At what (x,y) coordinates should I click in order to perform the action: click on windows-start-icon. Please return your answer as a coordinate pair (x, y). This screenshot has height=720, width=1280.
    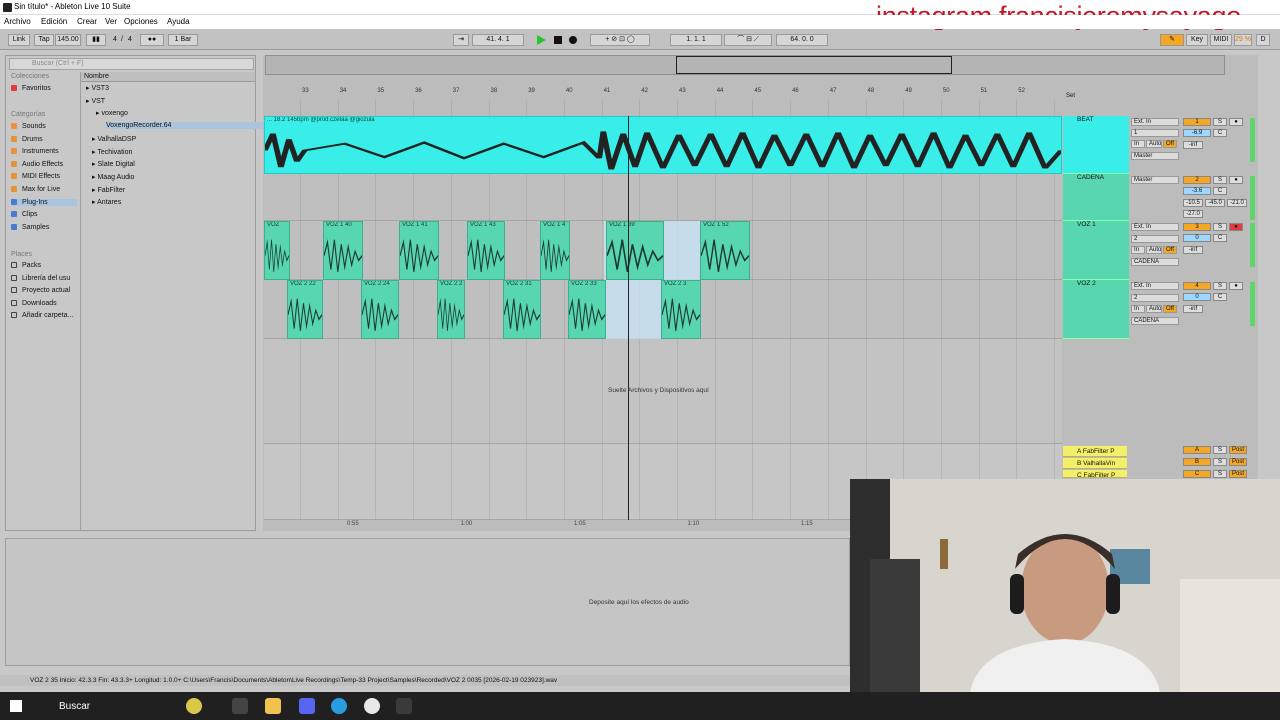
    Looking at the image, I should click on (16, 706).